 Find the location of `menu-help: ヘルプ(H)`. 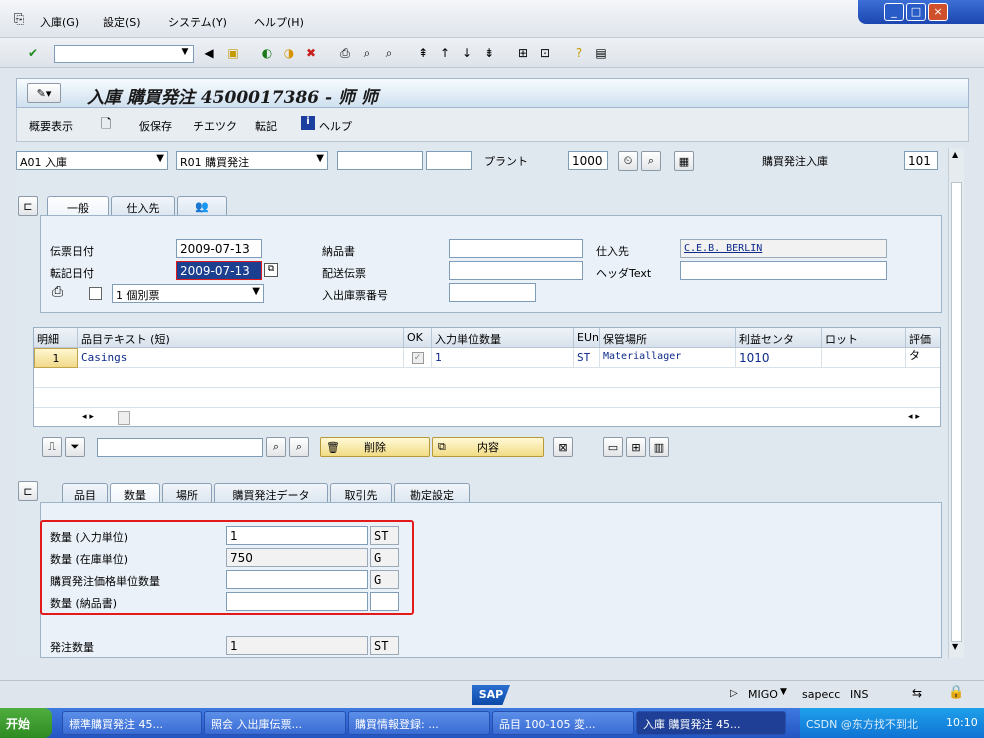

menu-help: ヘルプ(H) is located at coordinates (279, 22).